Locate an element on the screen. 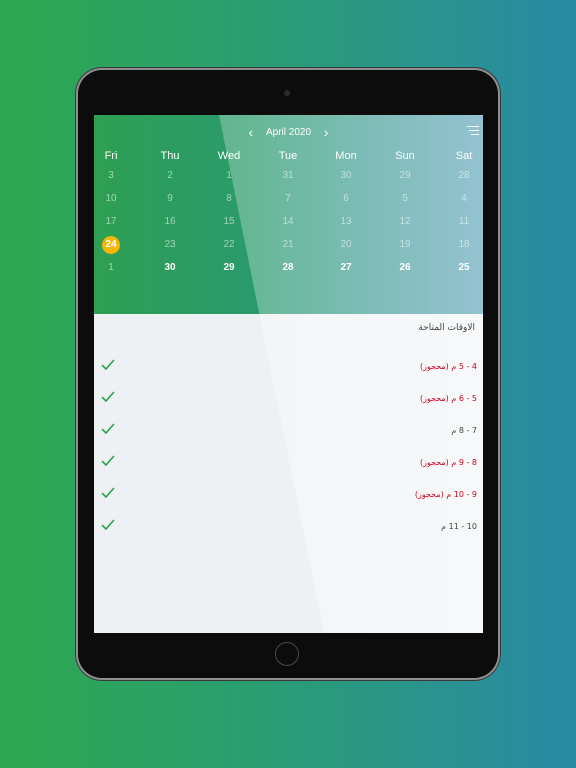 This screenshot has height=768, width=576. time-slot-row: 7 - 8 م is located at coordinates (288, 432).